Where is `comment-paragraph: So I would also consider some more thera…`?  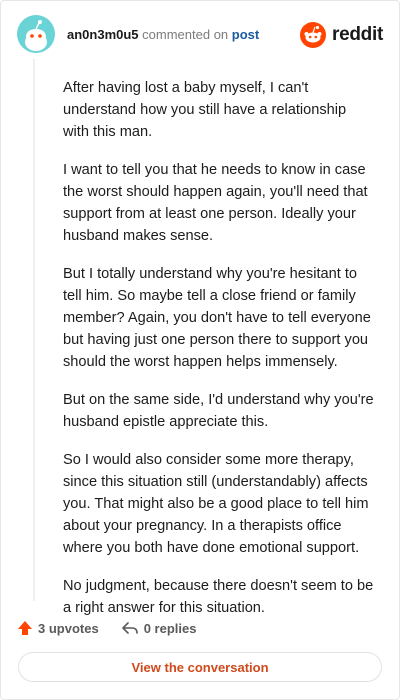
comment-paragraph: So I would also consider some more thera… is located at coordinates (216, 504).